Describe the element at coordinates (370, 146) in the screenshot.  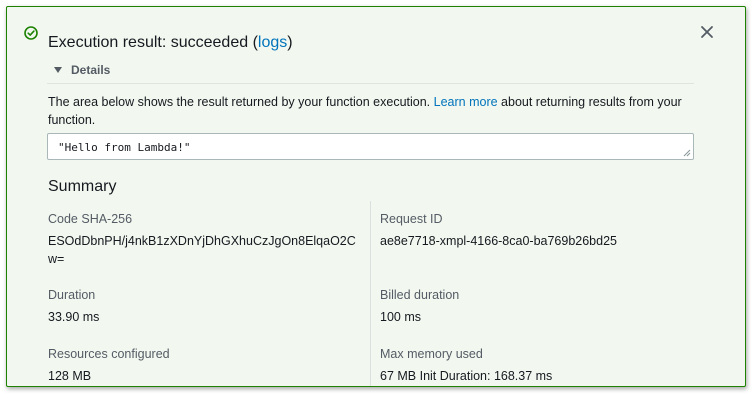
I see `result-output-textarea: "Hello from Lambda!"` at that location.